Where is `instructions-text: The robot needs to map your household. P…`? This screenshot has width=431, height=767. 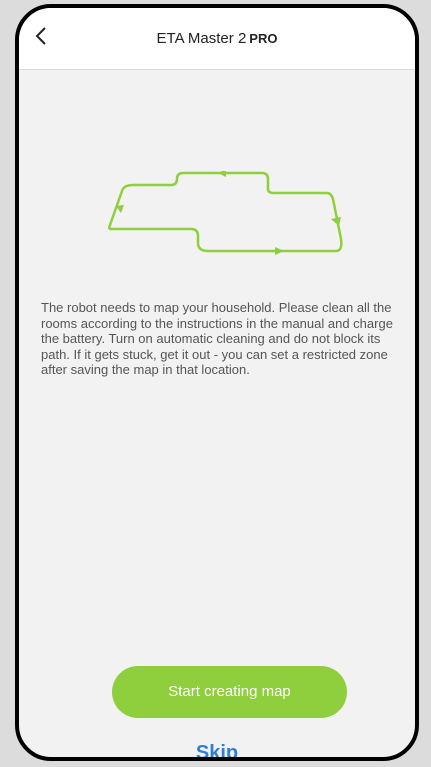
instructions-text: The robot needs to map your household. P… is located at coordinates (217, 339).